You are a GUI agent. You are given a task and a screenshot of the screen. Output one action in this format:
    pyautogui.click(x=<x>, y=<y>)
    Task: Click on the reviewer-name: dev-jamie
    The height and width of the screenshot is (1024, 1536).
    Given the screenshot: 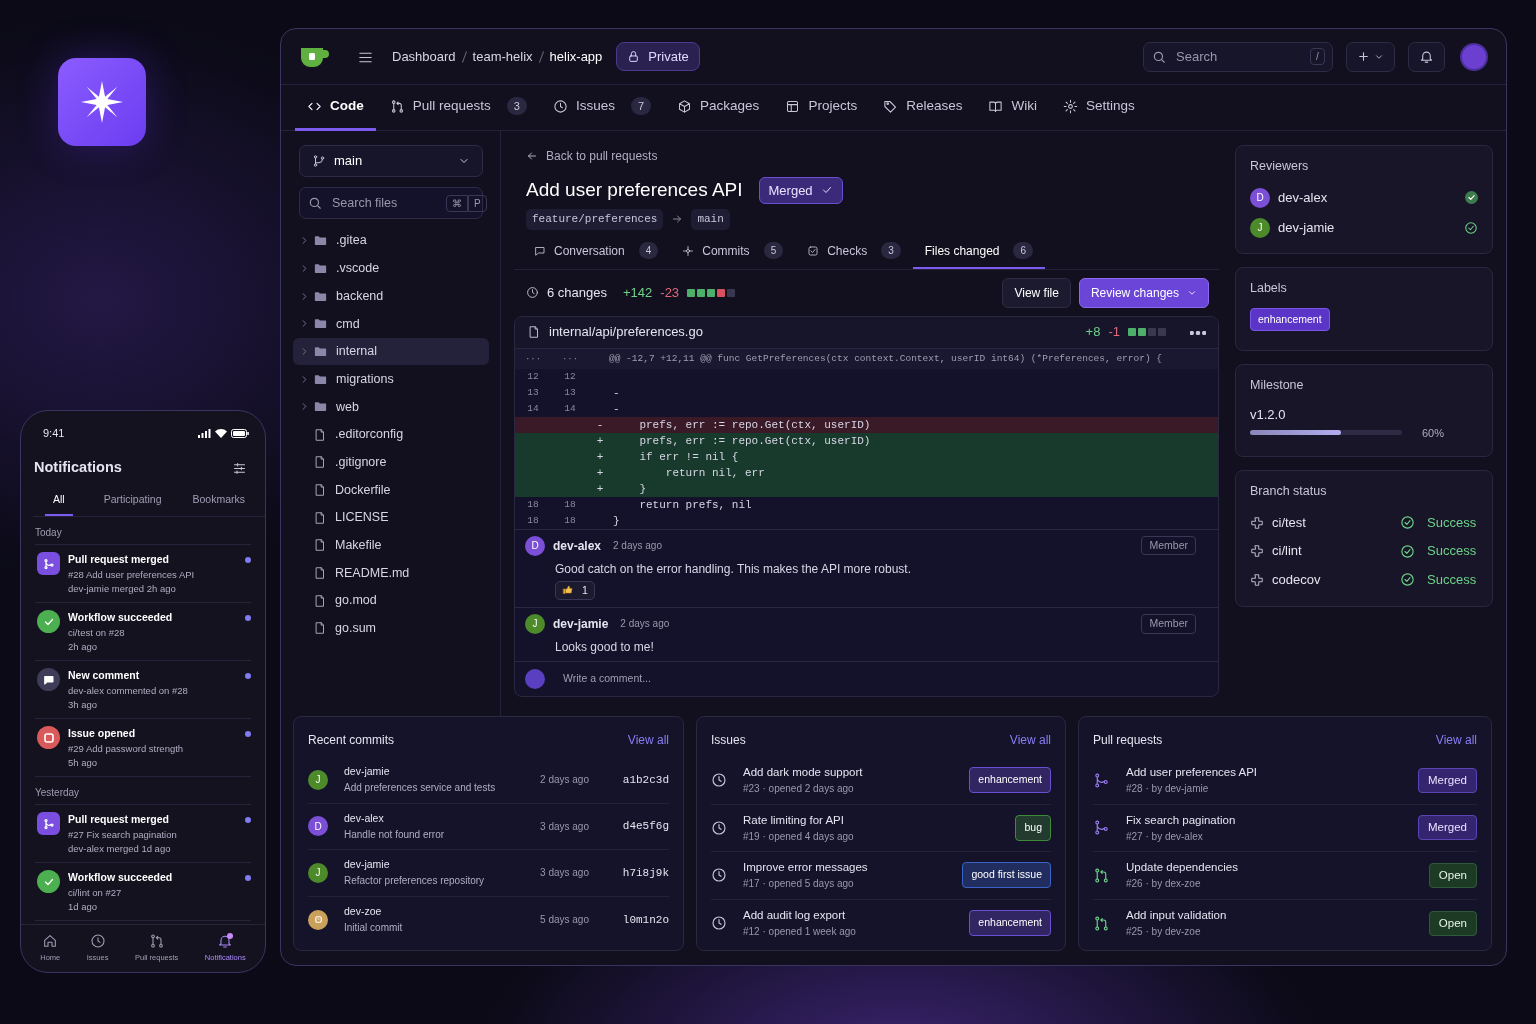 What is the action you would take?
    pyautogui.click(x=1307, y=228)
    